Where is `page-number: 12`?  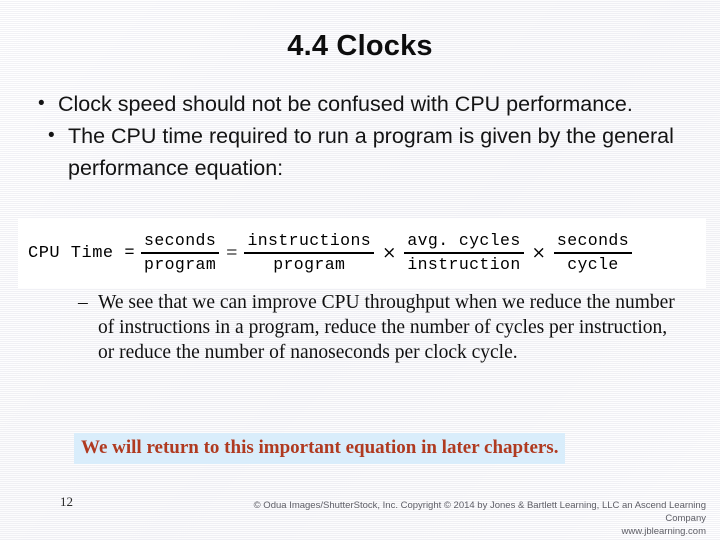
page-number: 12 is located at coordinates (66, 501).